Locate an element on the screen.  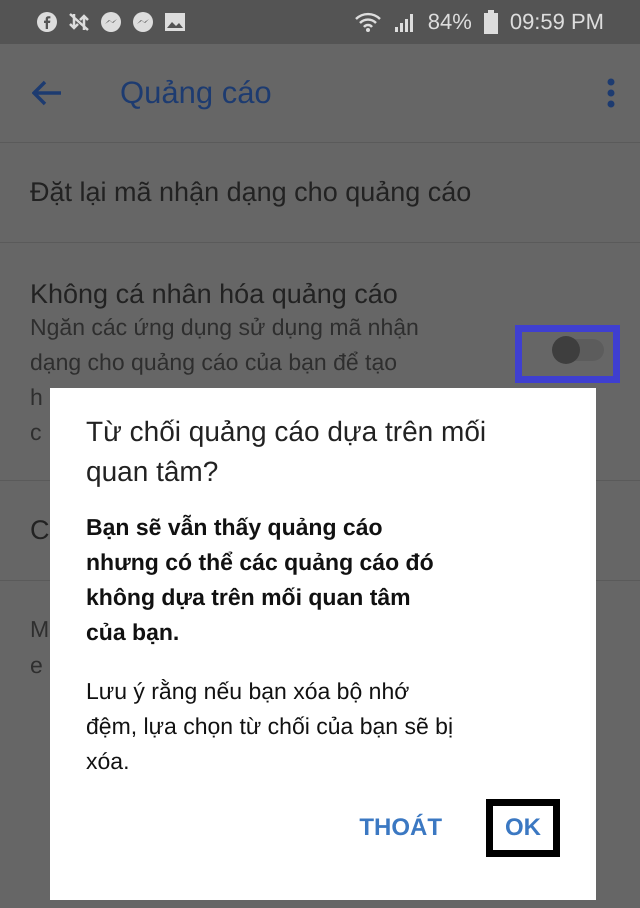
setting-description: c is located at coordinates (36, 432).